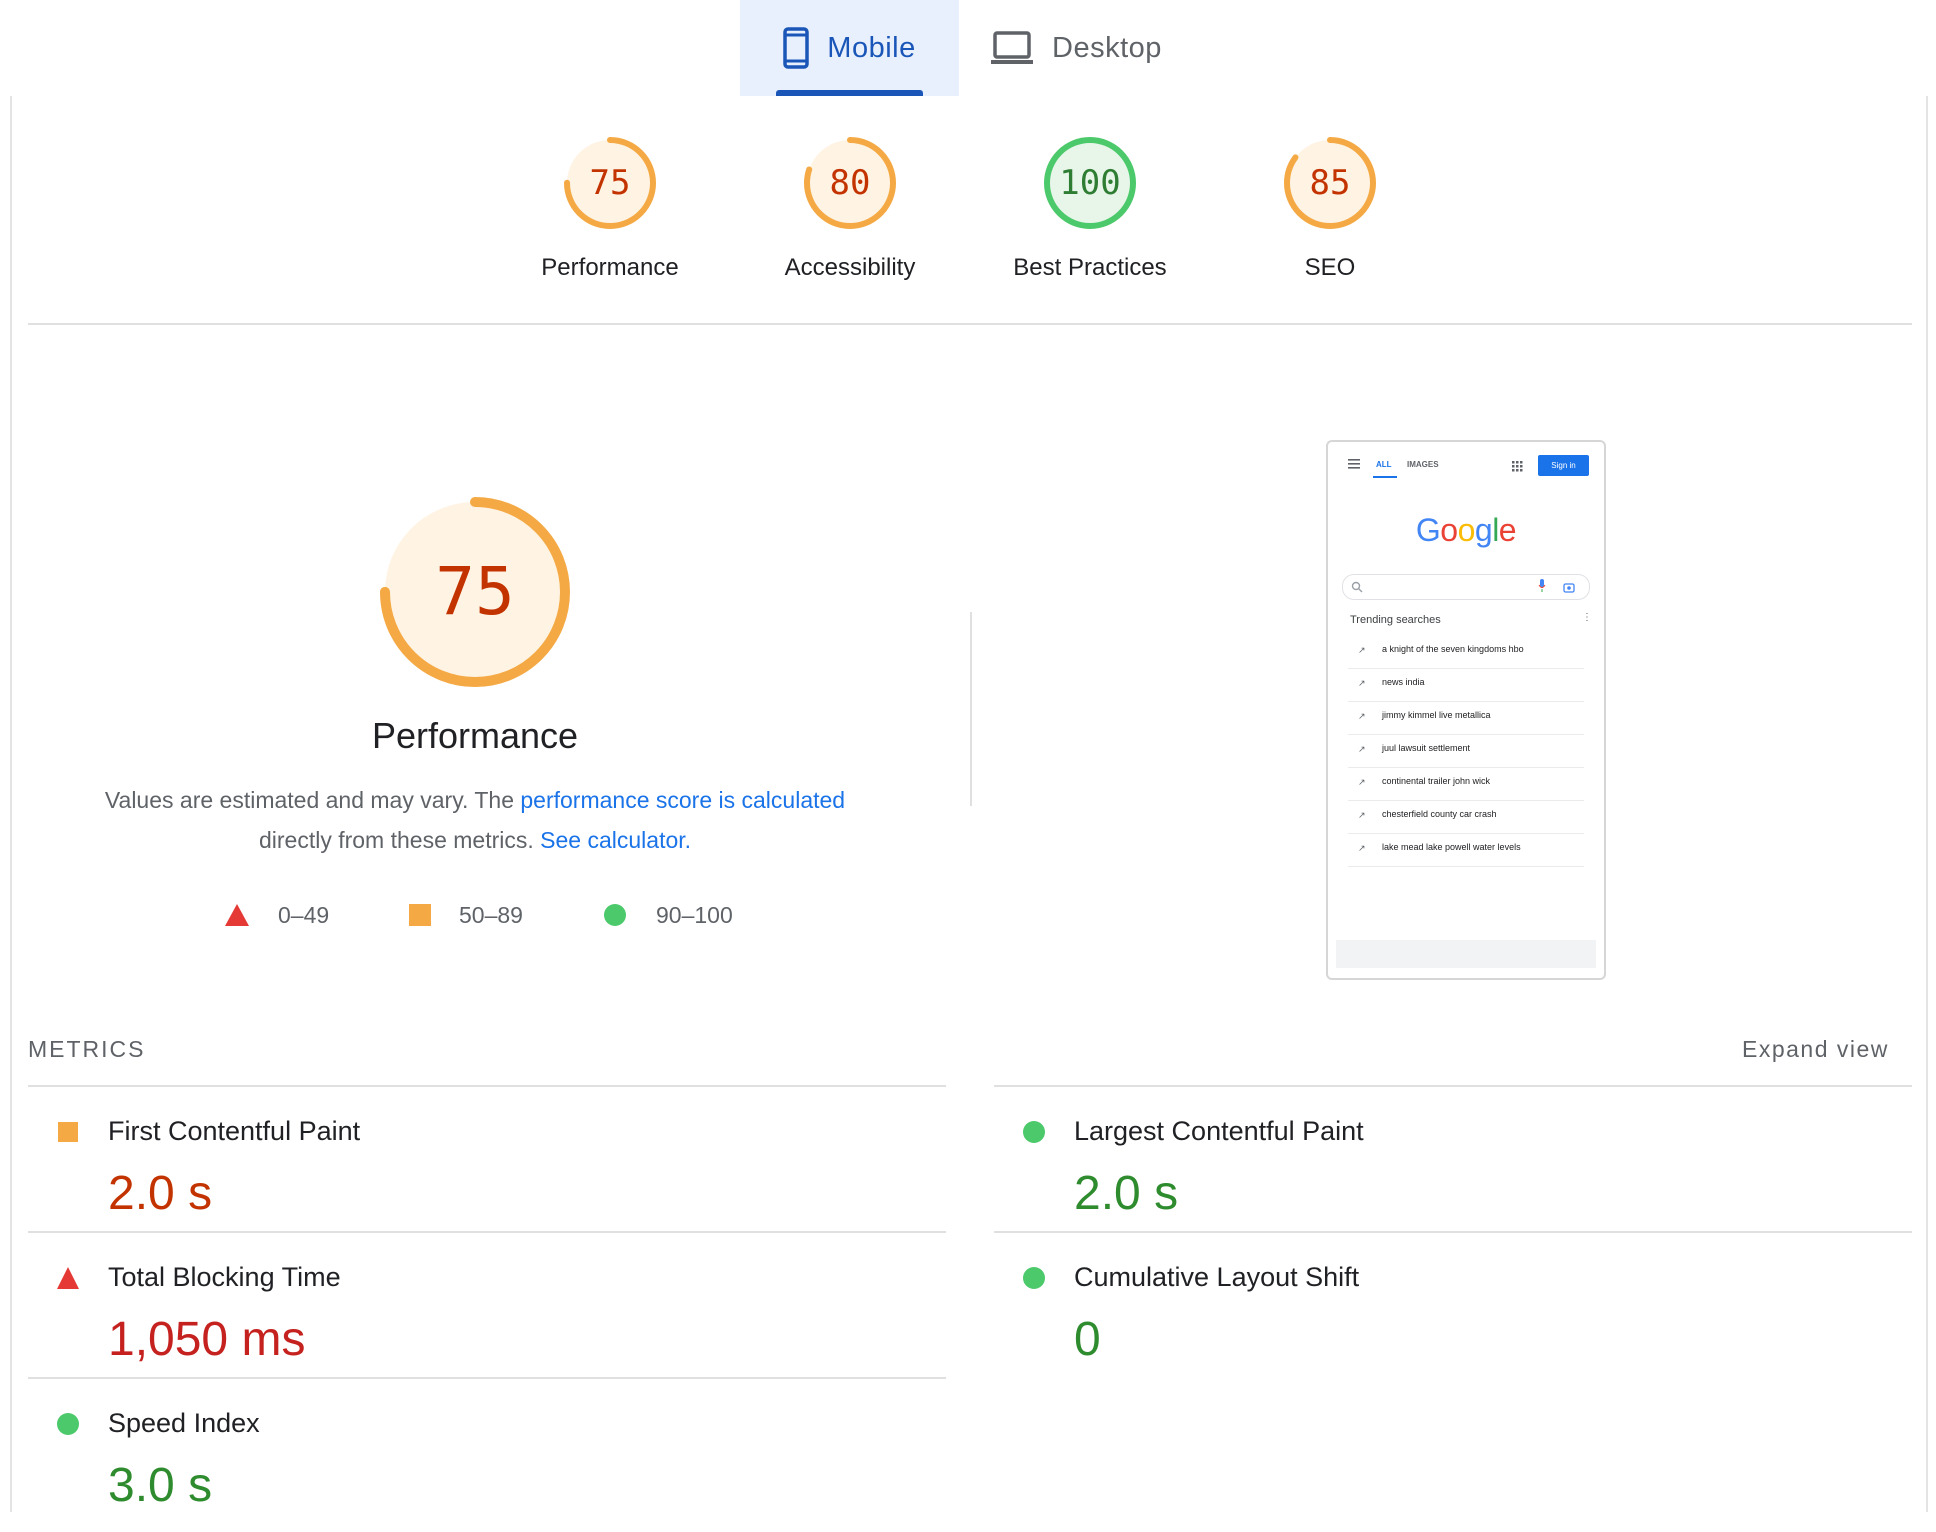 This screenshot has height=1532, width=1936. What do you see at coordinates (694, 914) in the screenshot?
I see `legend-range: 90–100` at bounding box center [694, 914].